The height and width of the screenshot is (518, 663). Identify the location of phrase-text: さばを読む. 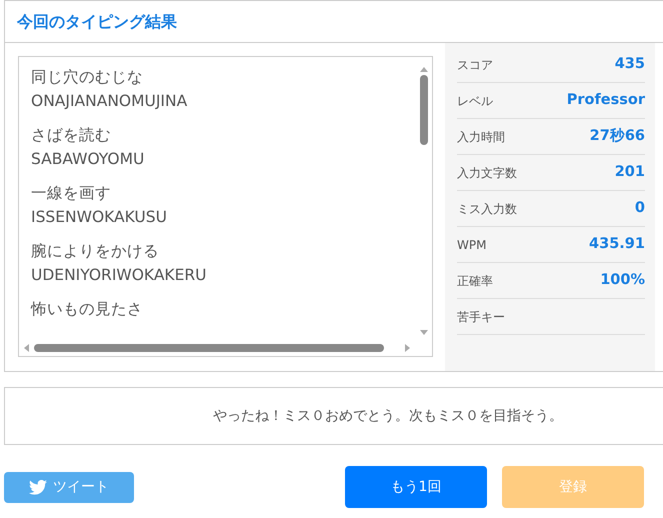
(71, 135).